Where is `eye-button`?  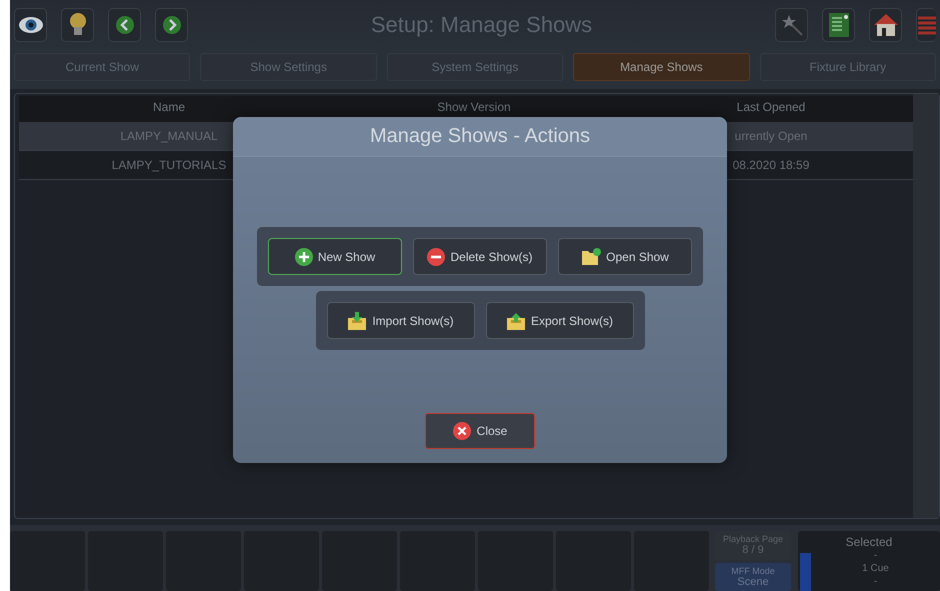
eye-button is located at coordinates (30, 25).